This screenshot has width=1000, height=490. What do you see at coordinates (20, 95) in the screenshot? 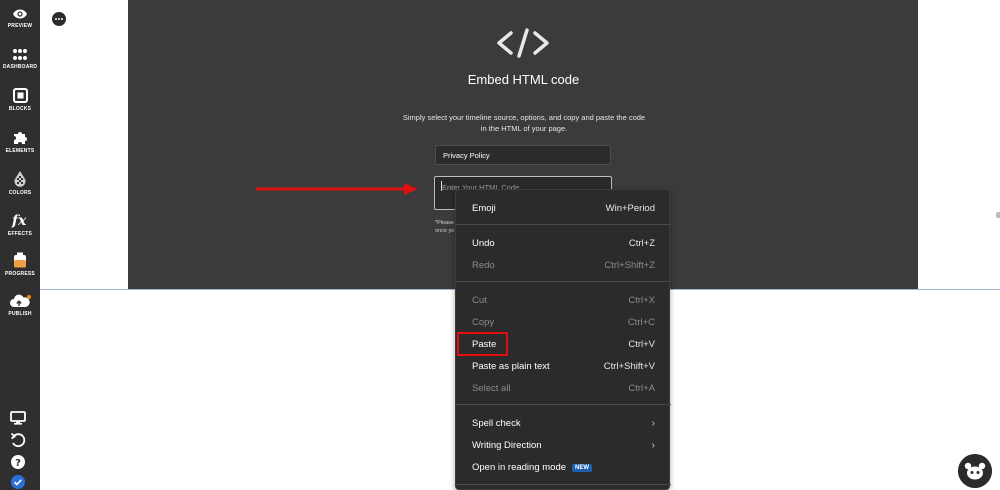
I see `block-square-icon` at bounding box center [20, 95].